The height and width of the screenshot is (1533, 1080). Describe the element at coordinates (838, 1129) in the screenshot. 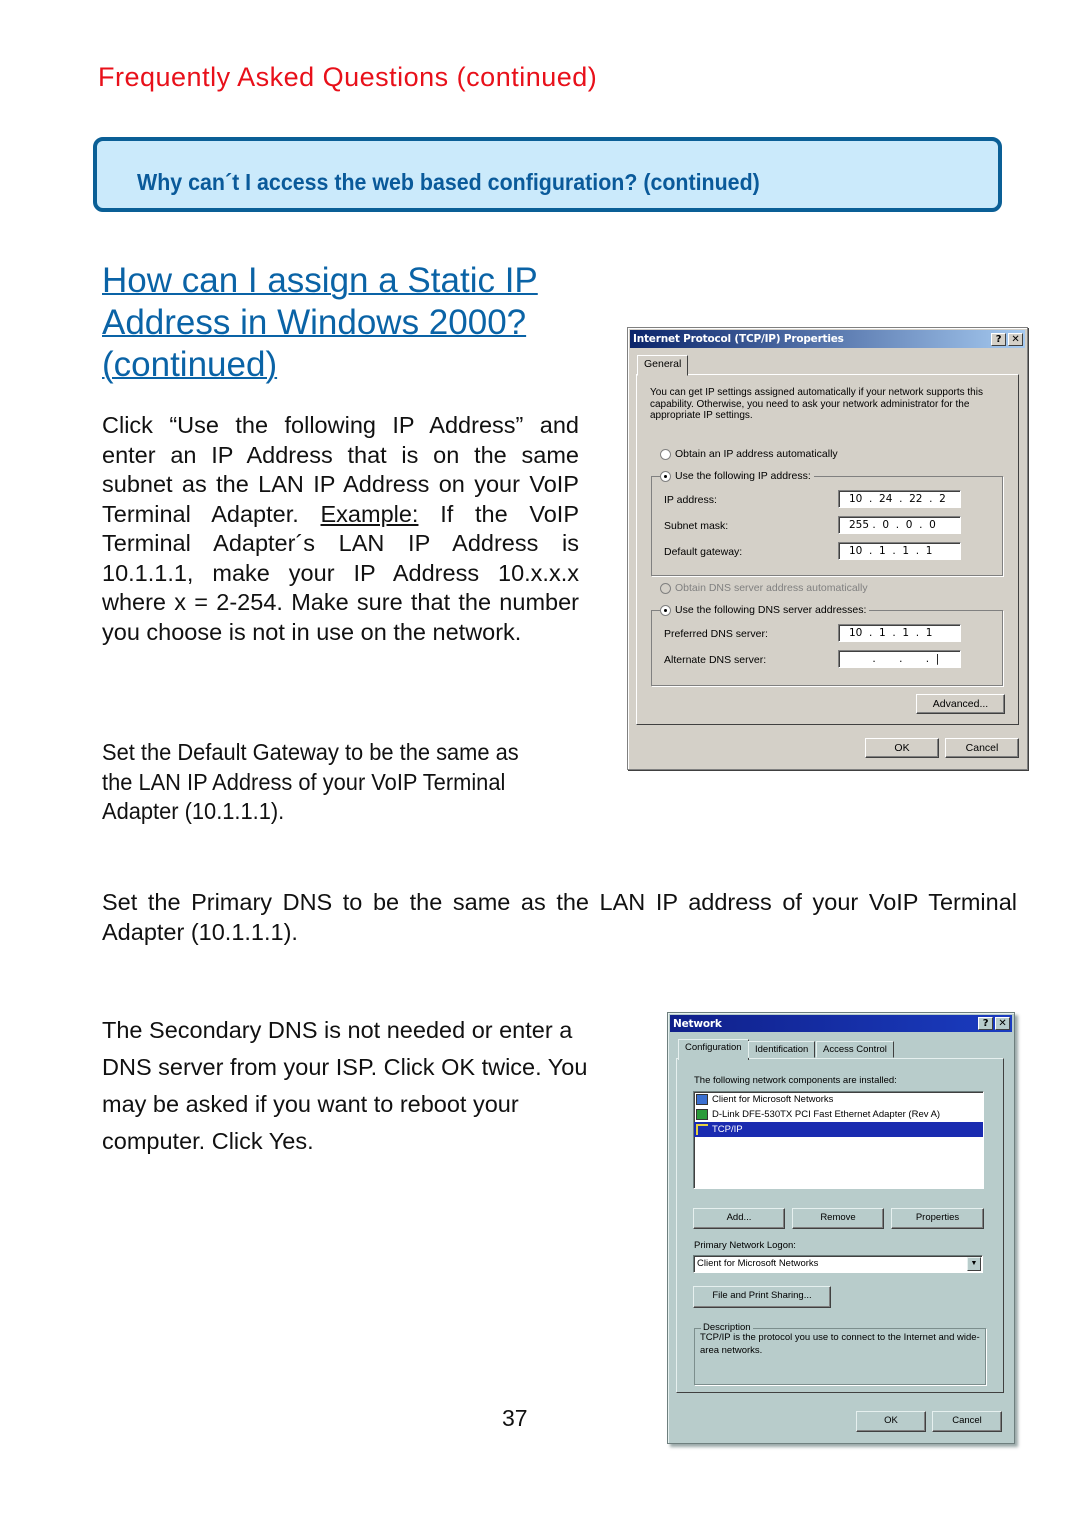

I see `list-item-selected: TCP/IP` at that location.